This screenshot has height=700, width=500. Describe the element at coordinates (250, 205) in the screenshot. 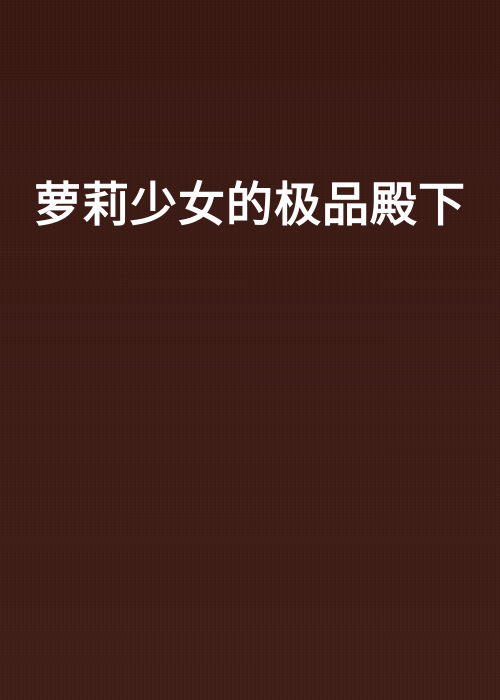

I see `book-title: 萝莉少女的极品殿下` at that location.